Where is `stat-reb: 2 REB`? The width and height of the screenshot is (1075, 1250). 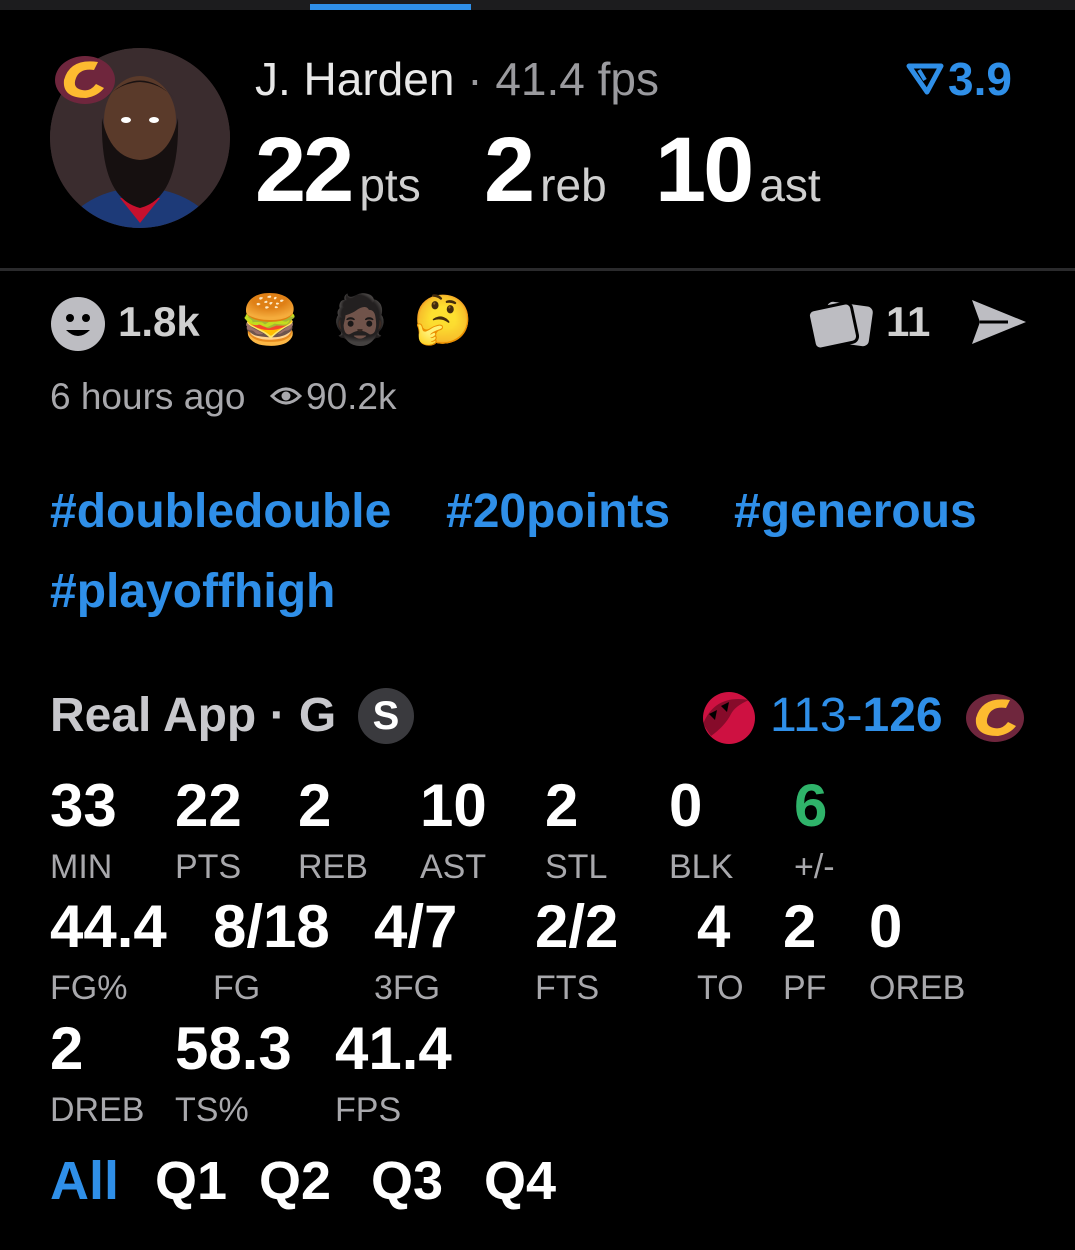 stat-reb: 2 REB is located at coordinates (333, 829).